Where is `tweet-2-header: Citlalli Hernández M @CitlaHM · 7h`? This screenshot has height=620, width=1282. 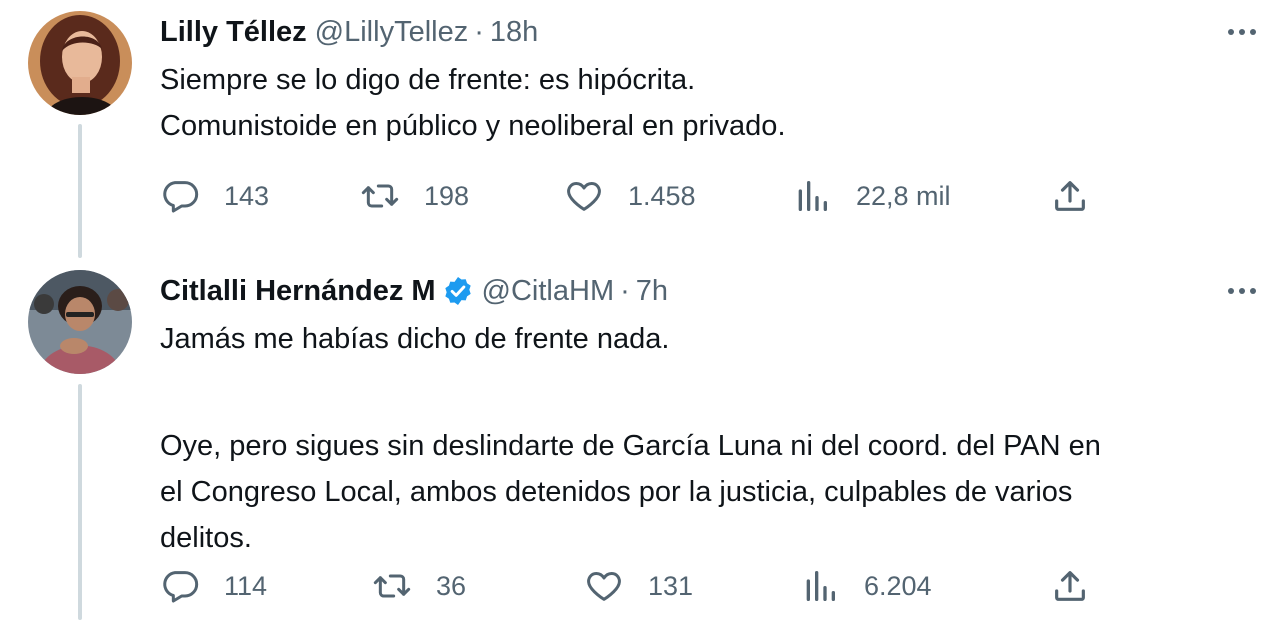 tweet-2-header: Citlalli Hernández M @CitlaHM · 7h is located at coordinates (414, 291).